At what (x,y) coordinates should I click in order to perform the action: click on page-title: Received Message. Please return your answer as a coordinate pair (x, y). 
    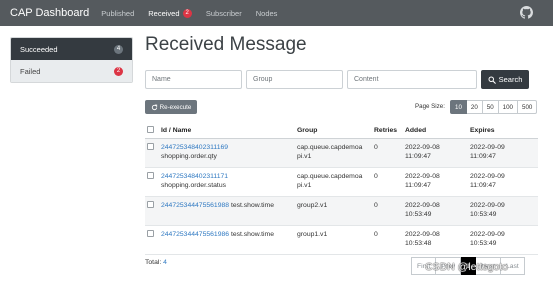
    Looking at the image, I should click on (226, 44).